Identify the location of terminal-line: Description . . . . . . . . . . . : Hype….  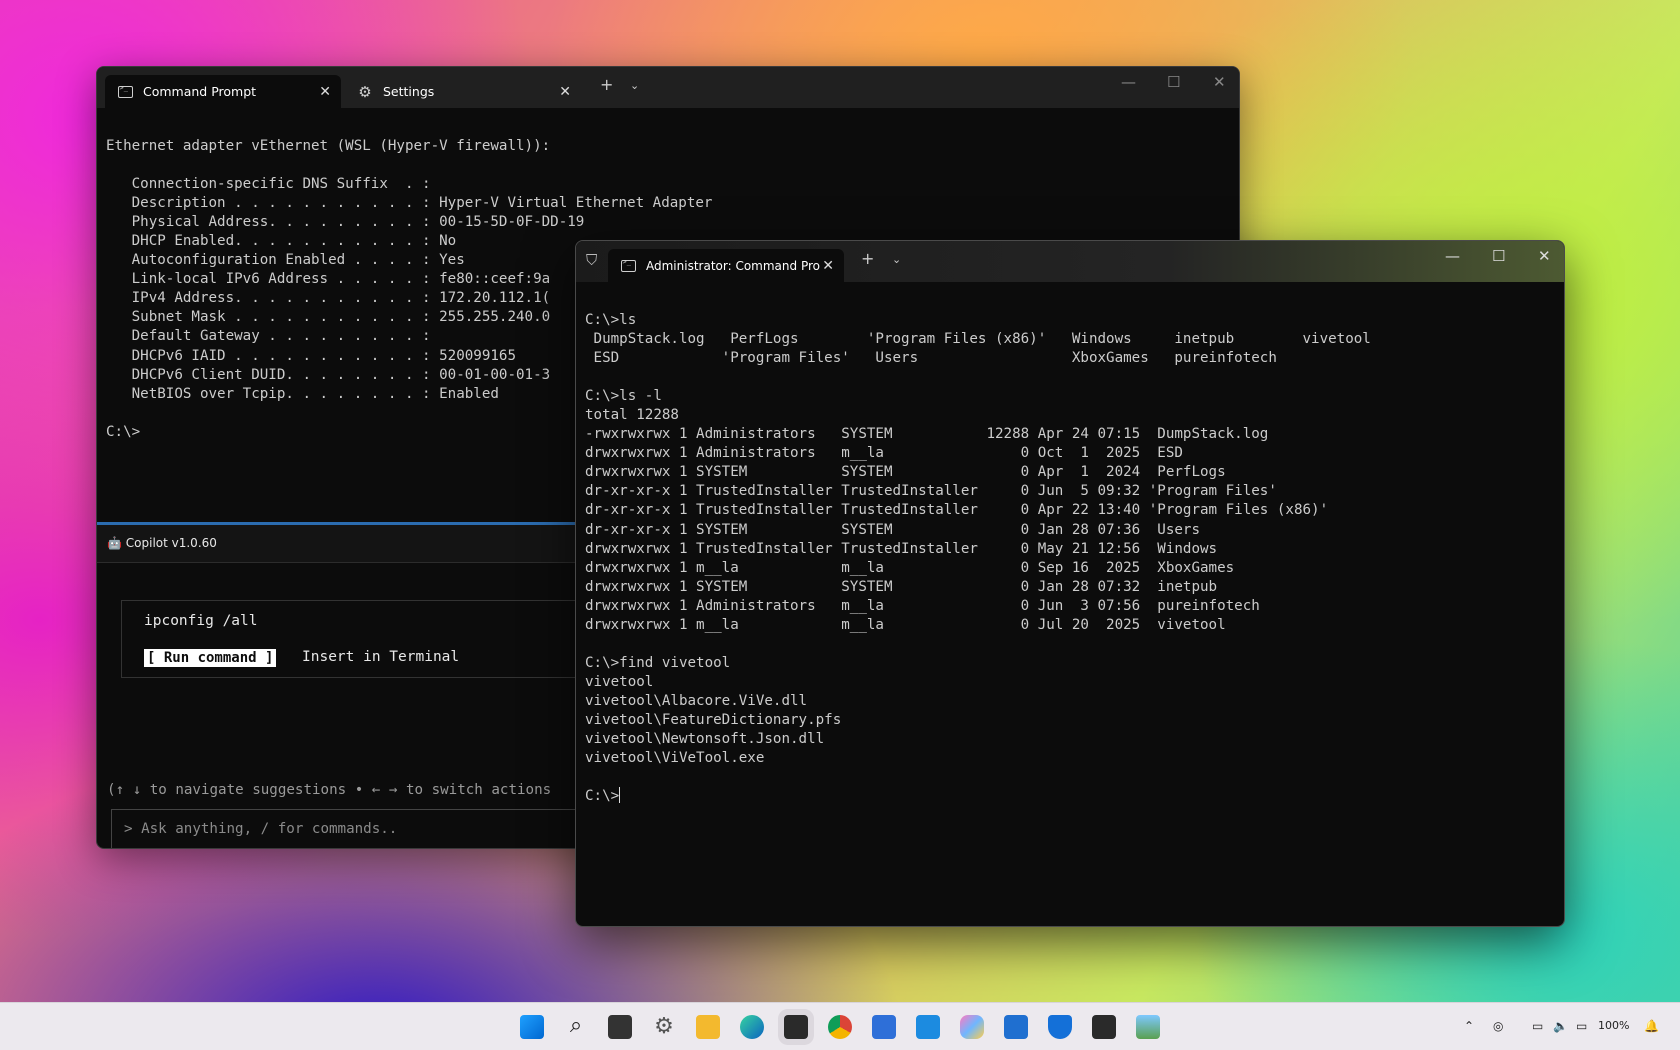
(409, 203).